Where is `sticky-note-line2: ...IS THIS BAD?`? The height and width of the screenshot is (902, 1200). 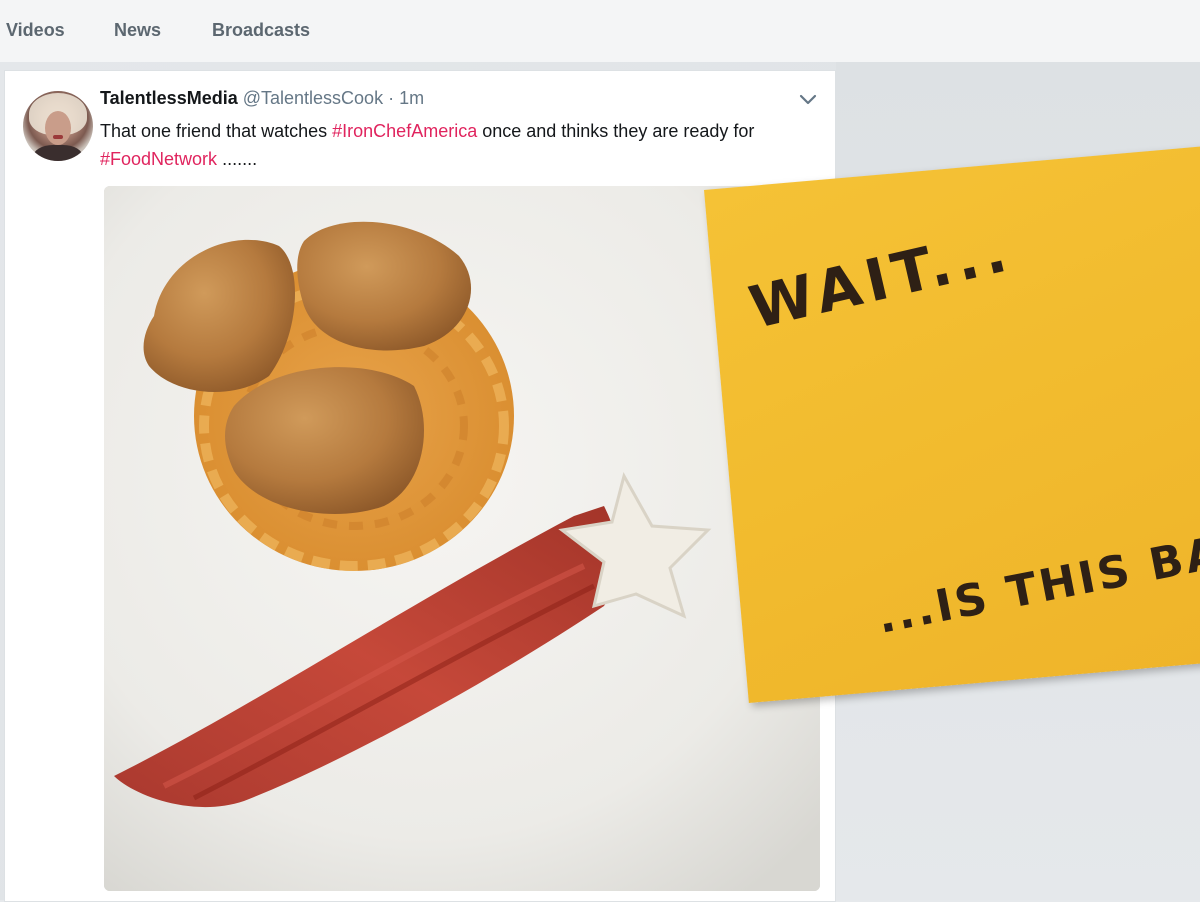 sticky-note-line2: ...IS THIS BAD? is located at coordinates (1036, 578).